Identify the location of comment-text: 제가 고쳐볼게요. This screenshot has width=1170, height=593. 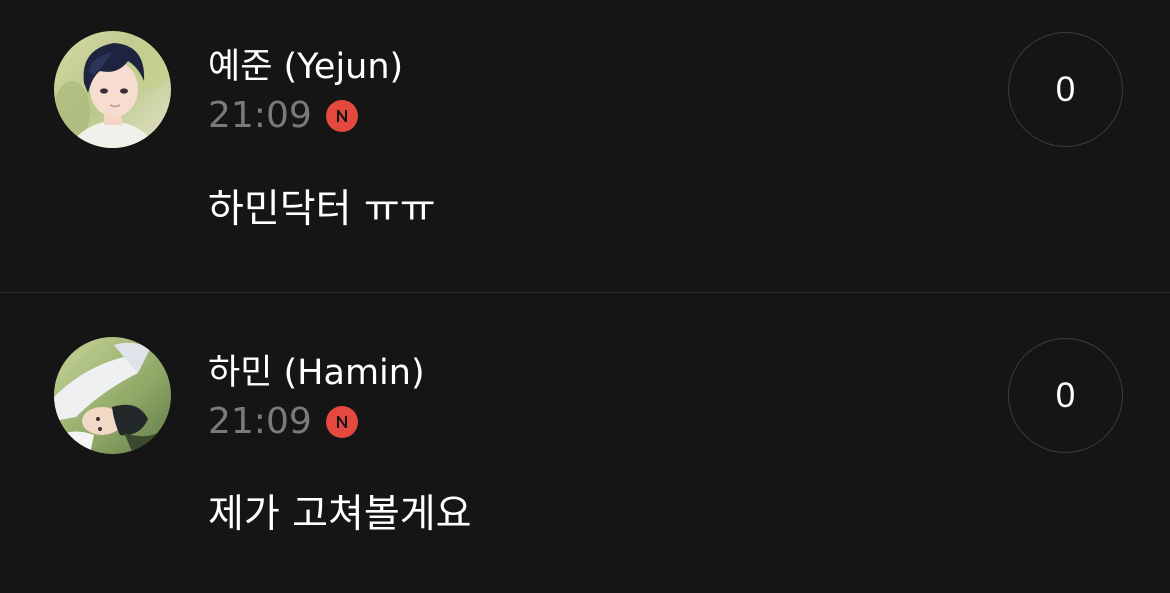
(340, 514).